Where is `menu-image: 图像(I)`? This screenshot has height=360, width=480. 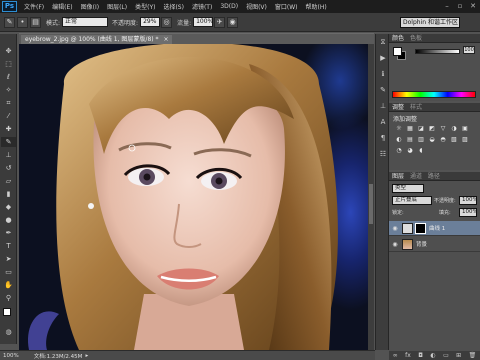 menu-image: 图像(I) is located at coordinates (90, 6).